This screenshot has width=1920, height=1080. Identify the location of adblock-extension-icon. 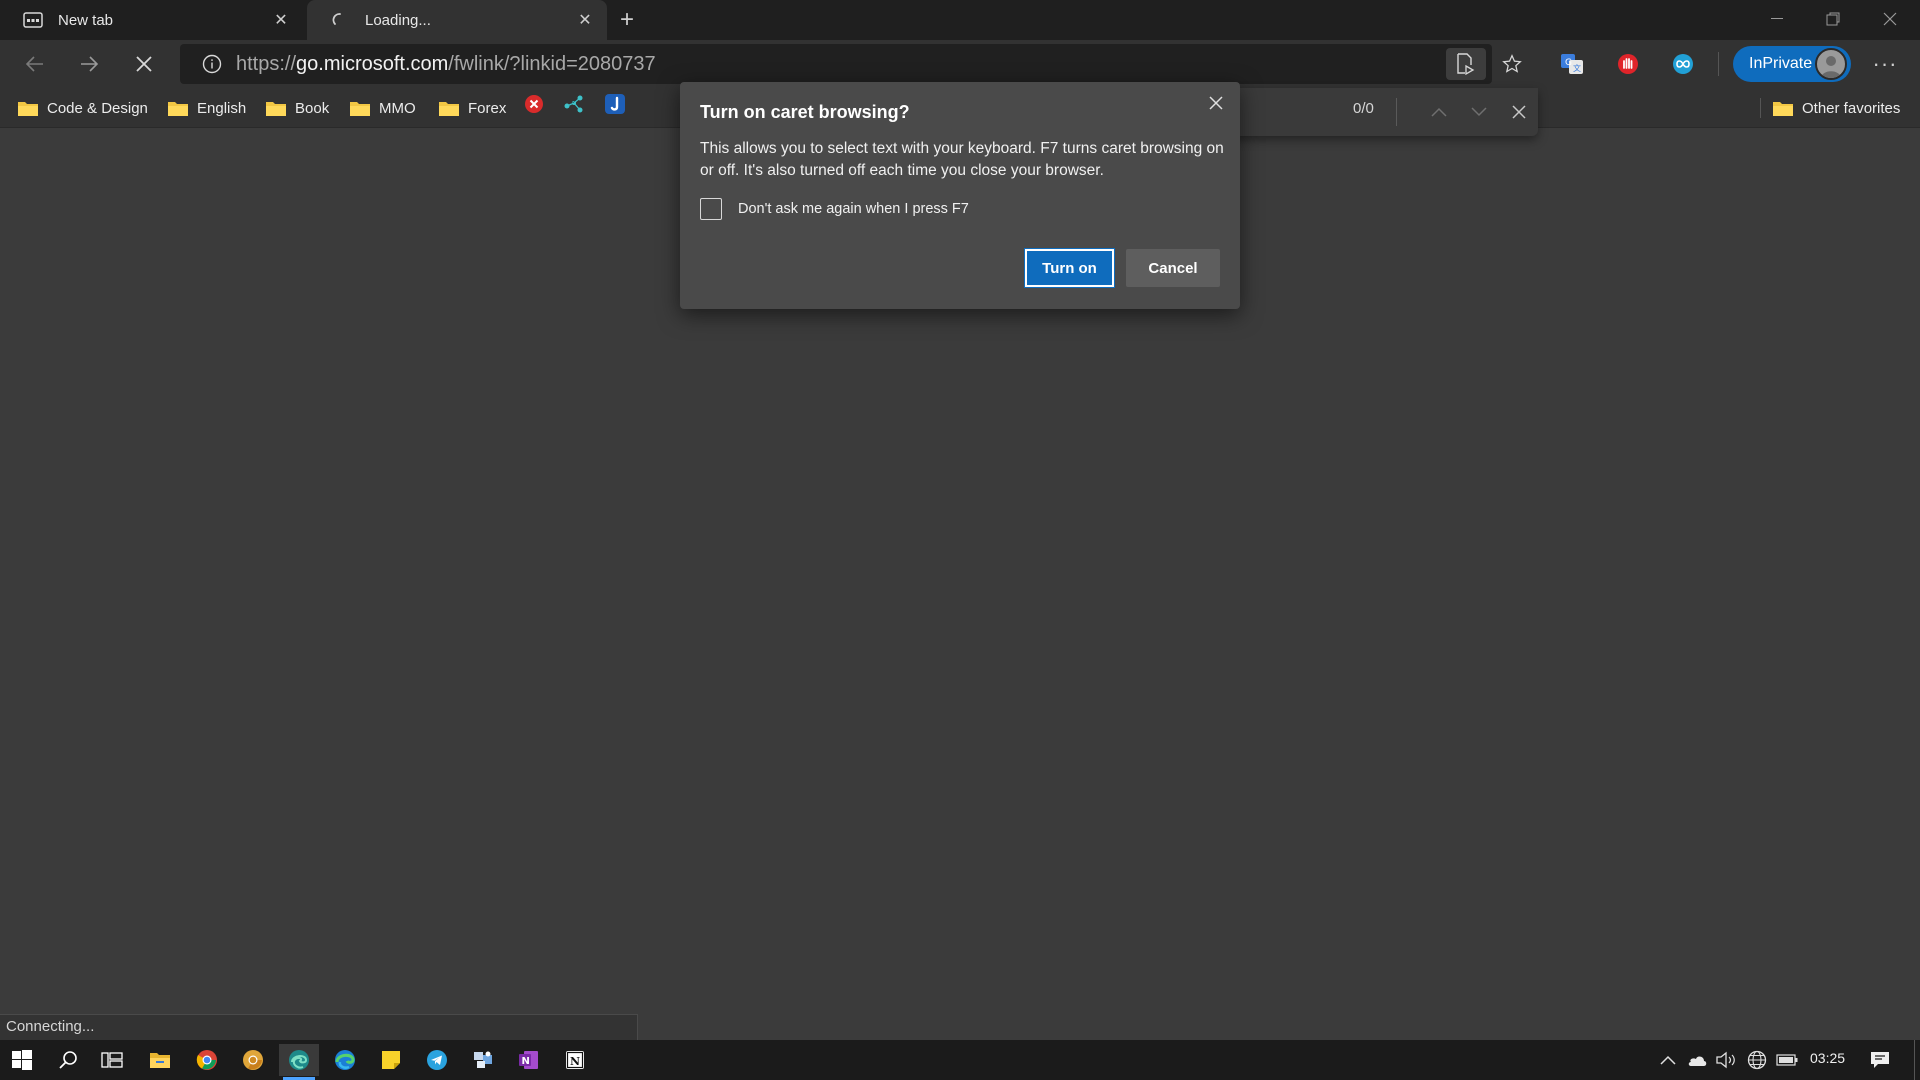
(1628, 64).